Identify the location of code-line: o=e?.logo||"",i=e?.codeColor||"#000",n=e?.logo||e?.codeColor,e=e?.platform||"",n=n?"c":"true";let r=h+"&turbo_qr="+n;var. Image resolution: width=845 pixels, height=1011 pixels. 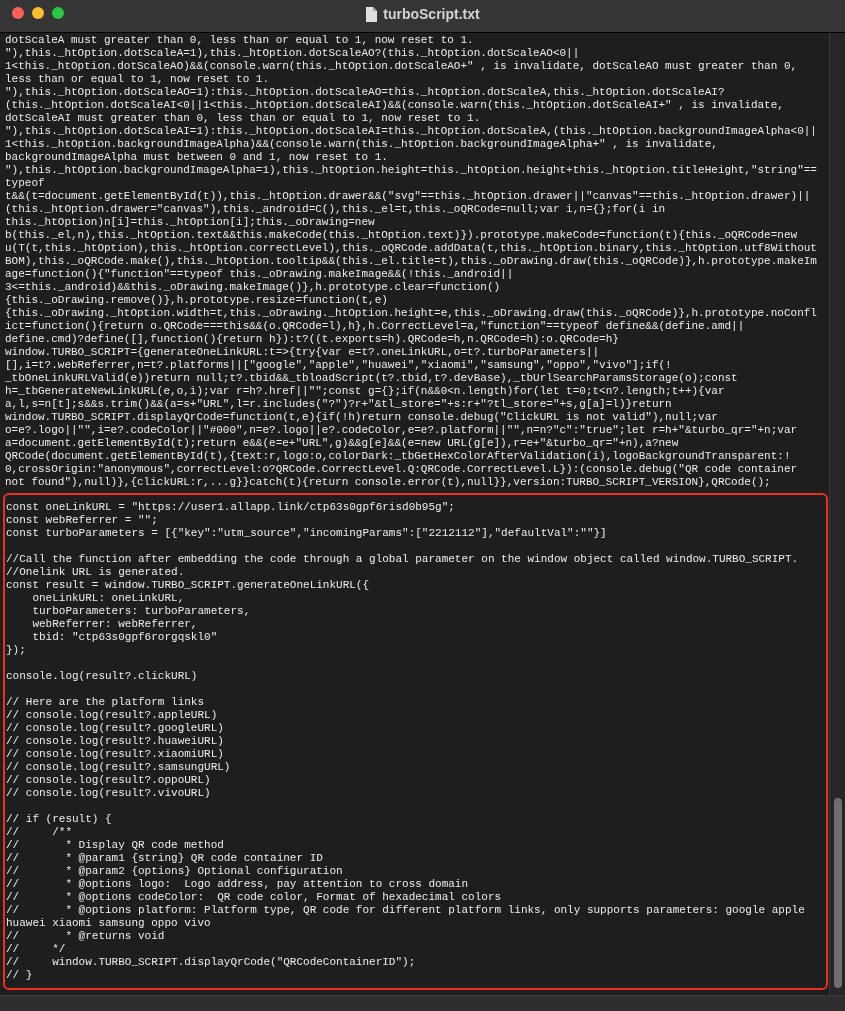
(402, 430).